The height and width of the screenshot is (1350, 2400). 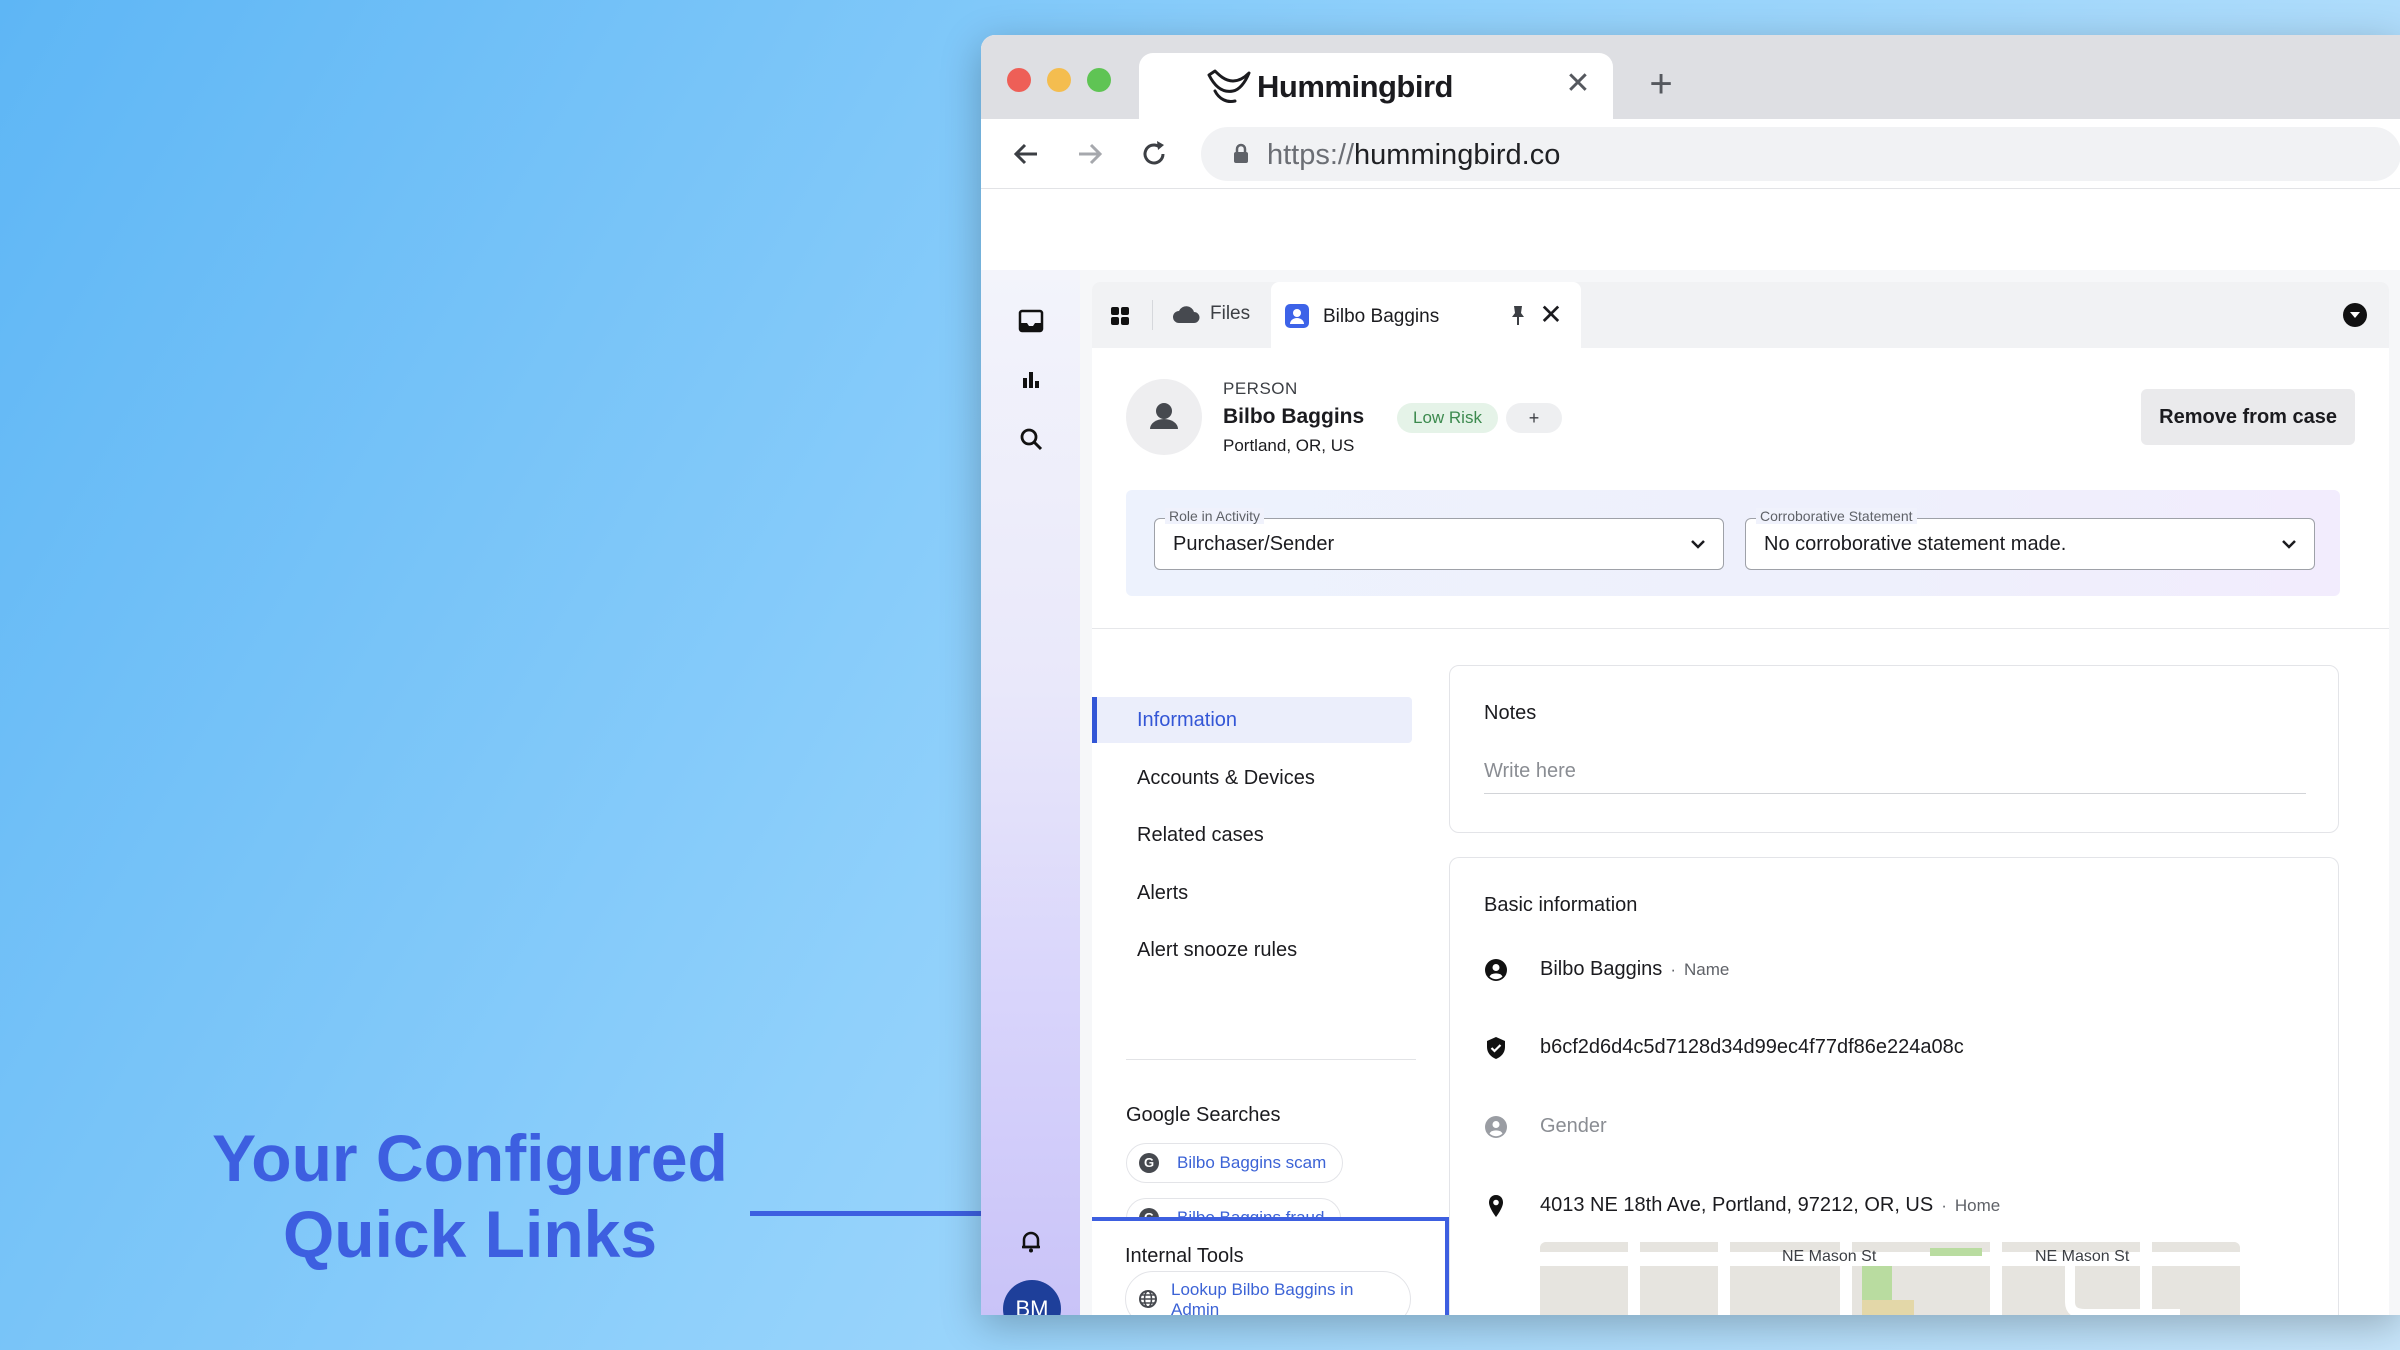 I want to click on panel-tab-strip: Files Bilbo Baggins ✕, so click(x=1740, y=315).